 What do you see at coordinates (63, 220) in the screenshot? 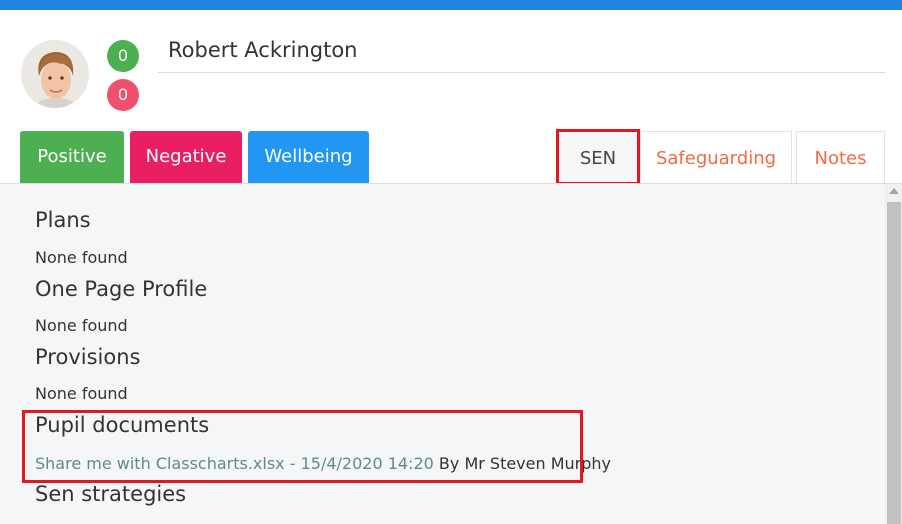
I see `plans-heading: Plans` at bounding box center [63, 220].